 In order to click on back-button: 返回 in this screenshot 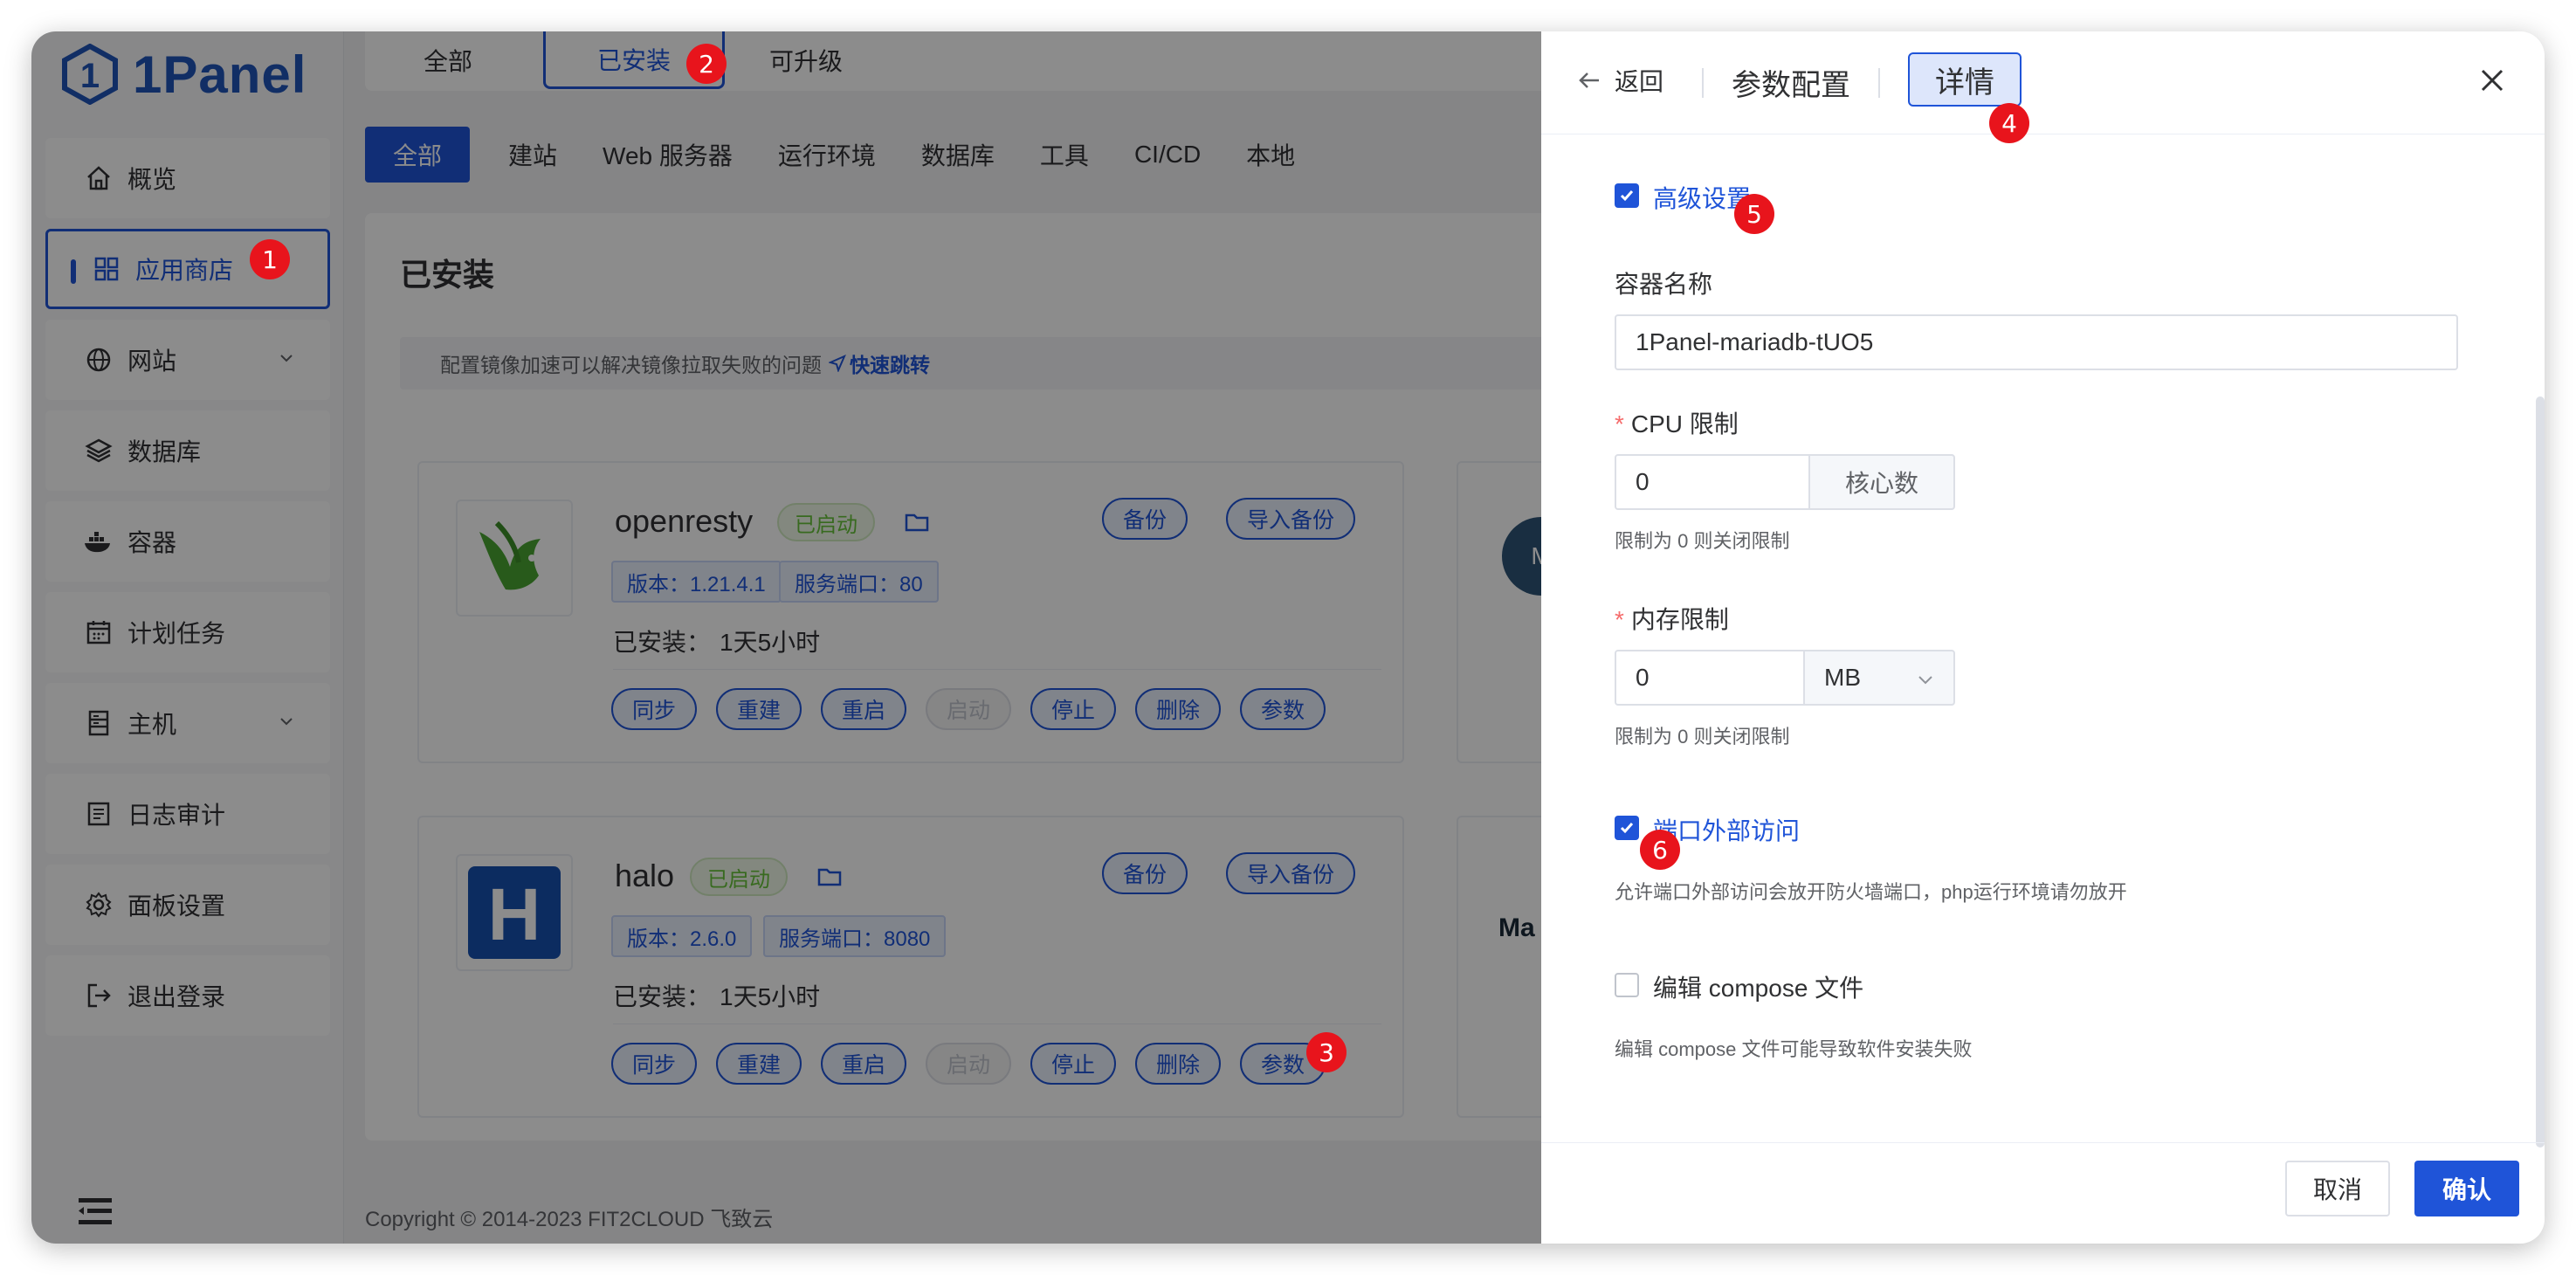, I will do `click(1620, 80)`.